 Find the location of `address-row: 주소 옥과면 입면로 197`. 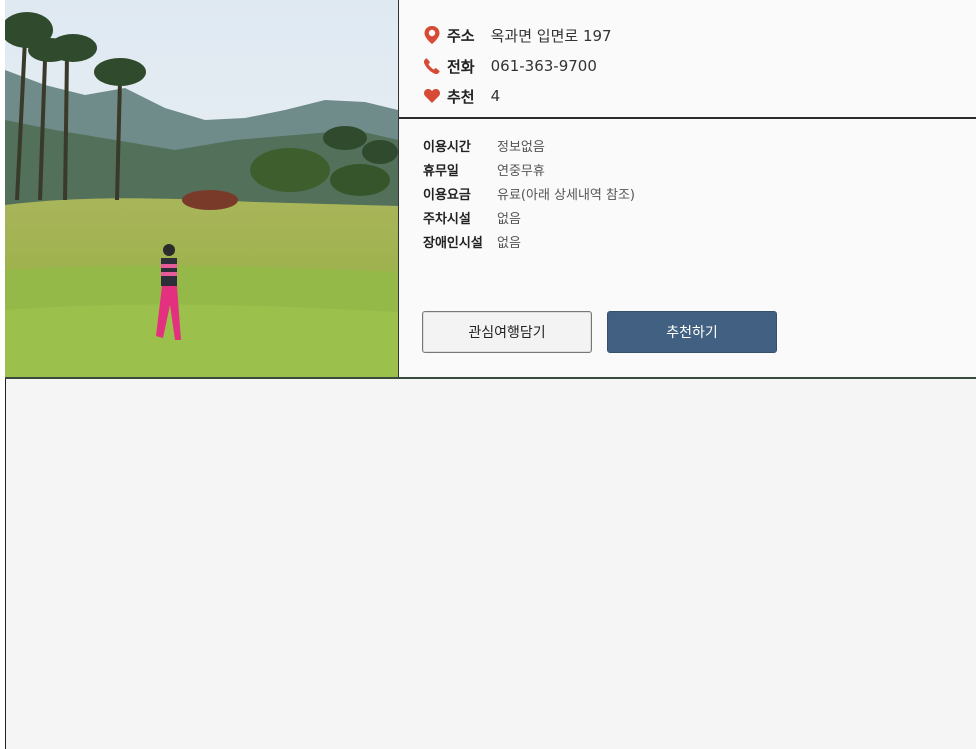

address-row: 주소 옥과면 입면로 197 is located at coordinates (517, 35).